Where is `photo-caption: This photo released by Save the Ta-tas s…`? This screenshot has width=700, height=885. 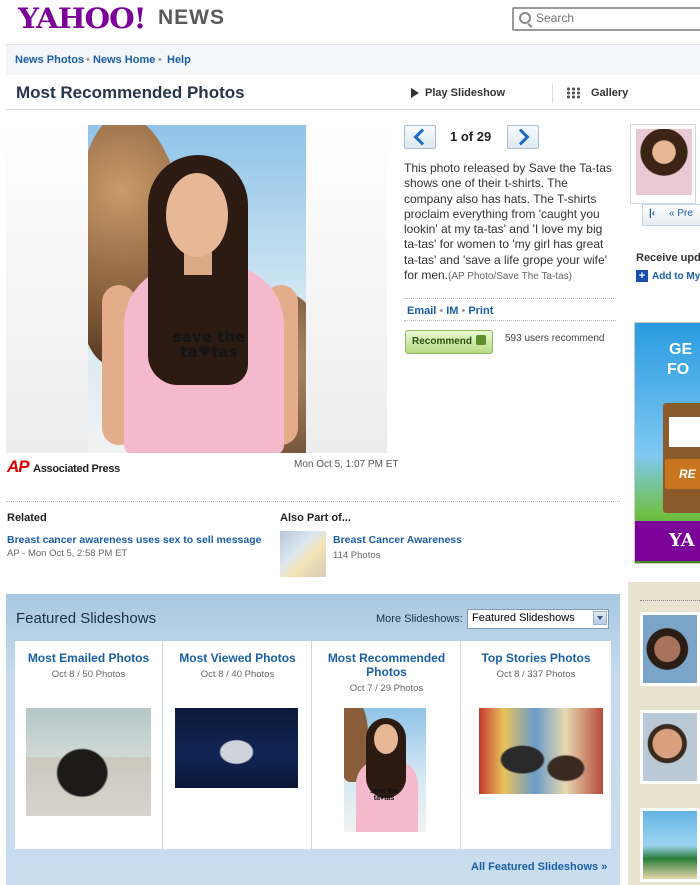 photo-caption: This photo released by Save the Ta-tas s… is located at coordinates (510, 222).